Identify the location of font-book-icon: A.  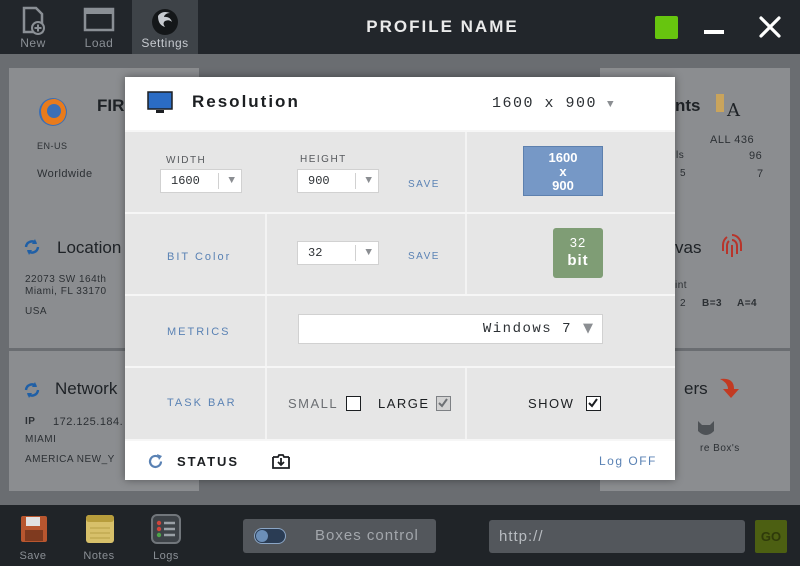
(728, 107).